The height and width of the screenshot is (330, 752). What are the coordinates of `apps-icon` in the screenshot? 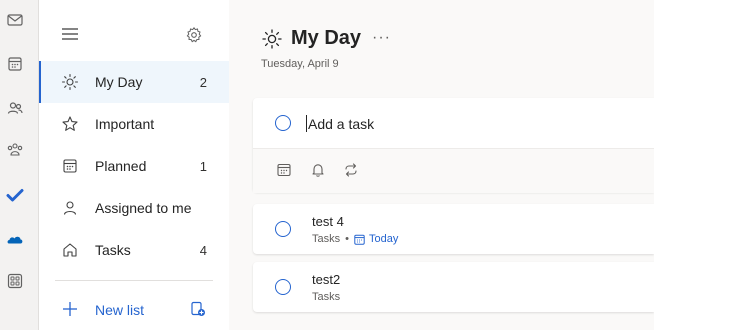 It's located at (15, 281).